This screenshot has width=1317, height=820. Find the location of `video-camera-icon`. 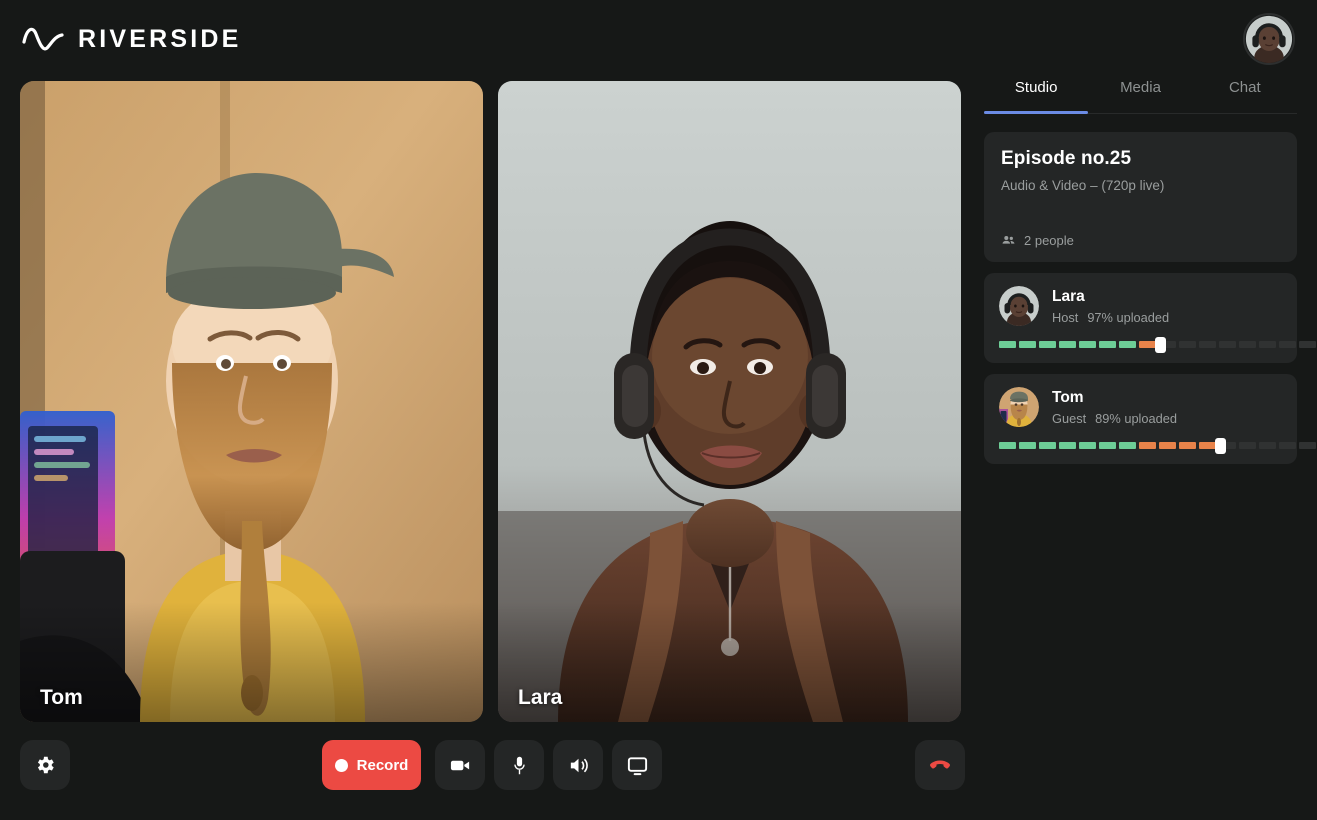

video-camera-icon is located at coordinates (459, 765).